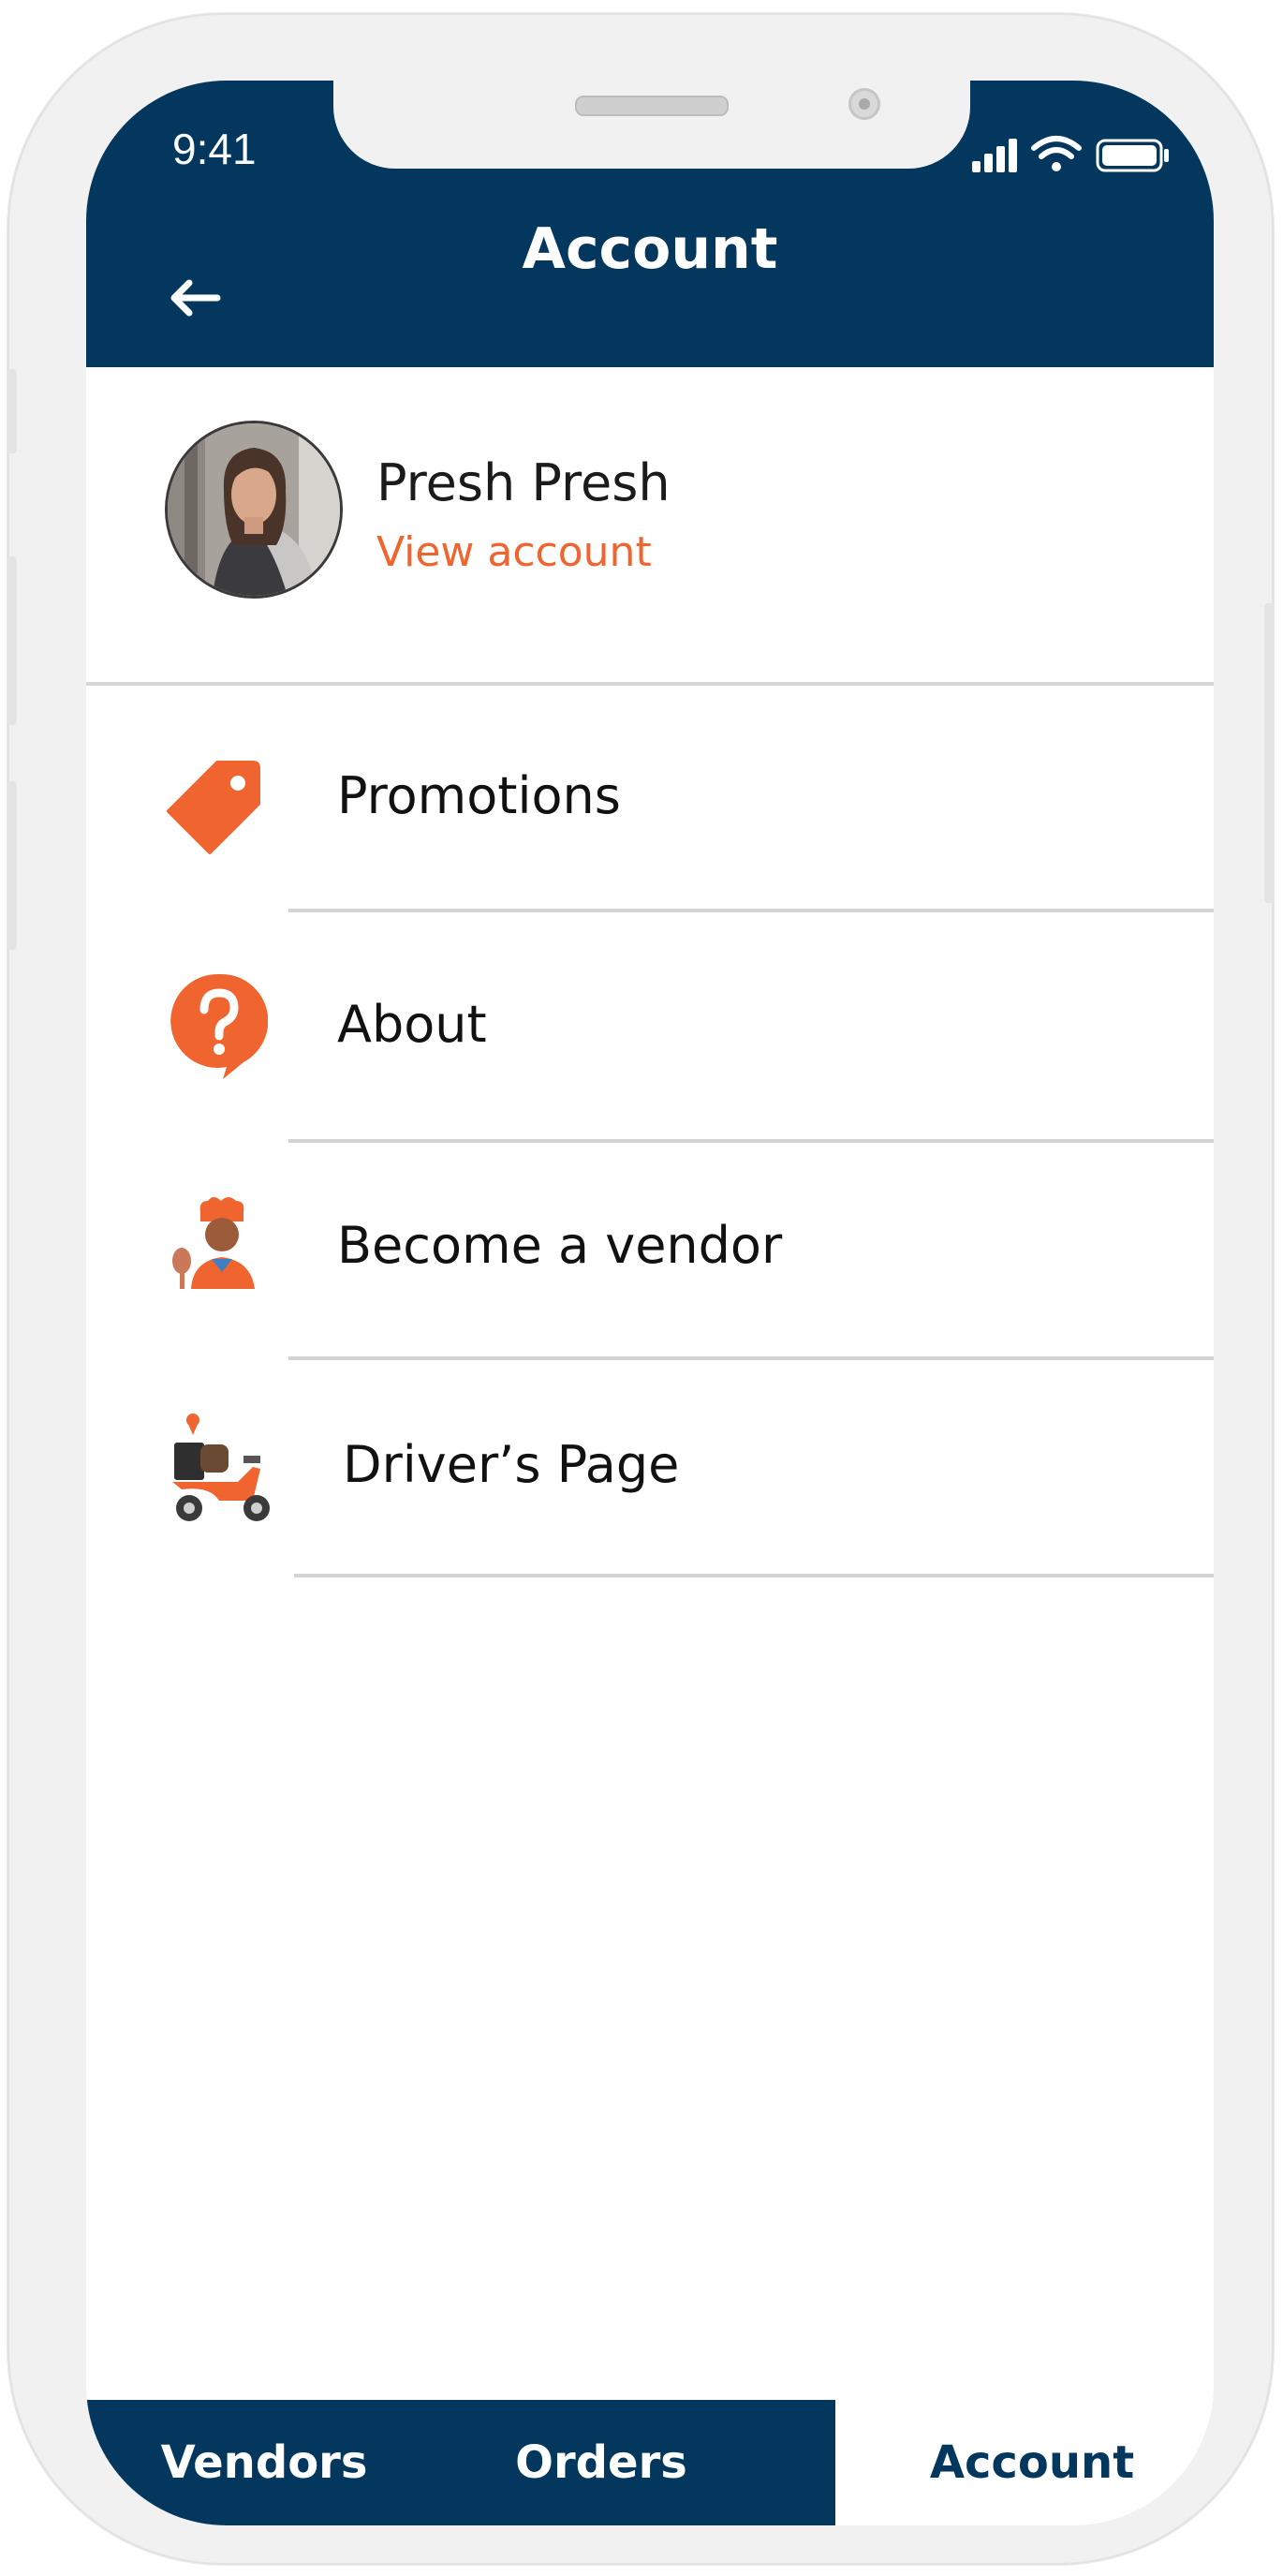 The image size is (1283, 2576). Describe the element at coordinates (754, 1575) in the screenshot. I see `menu-separator` at that location.